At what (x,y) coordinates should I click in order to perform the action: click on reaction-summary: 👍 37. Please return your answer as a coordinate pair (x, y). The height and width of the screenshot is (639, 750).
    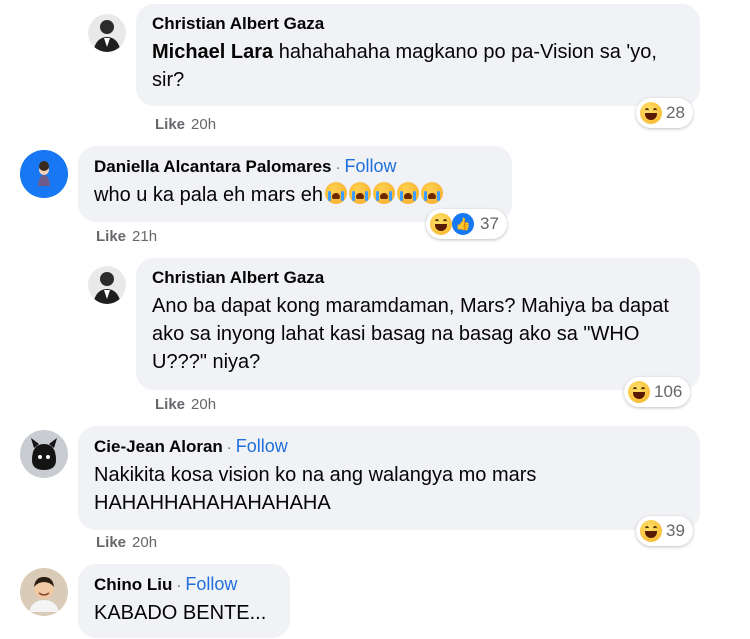
    Looking at the image, I should click on (466, 224).